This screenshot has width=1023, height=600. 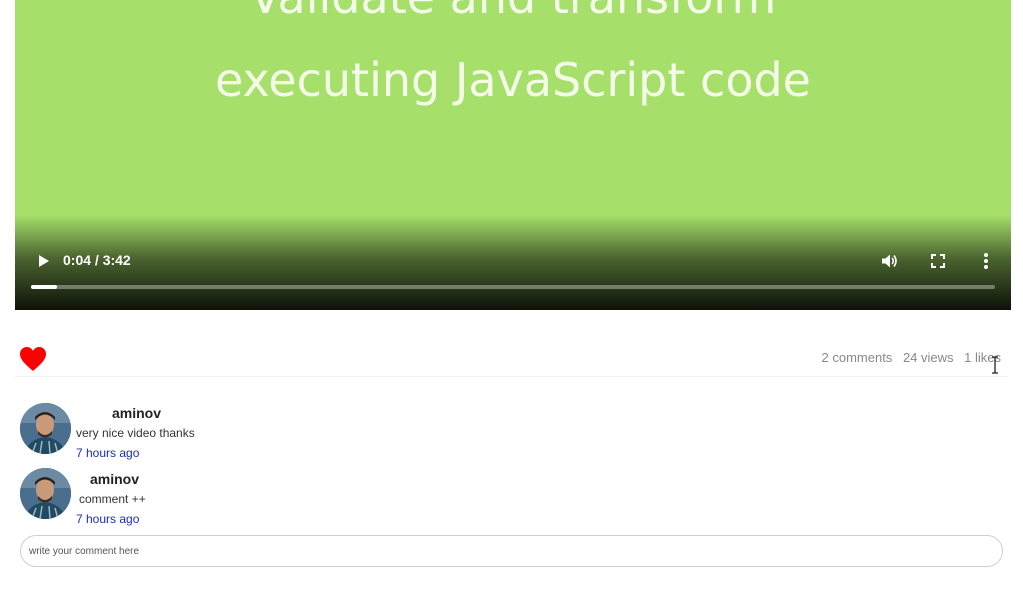 What do you see at coordinates (135, 433) in the screenshot?
I see `comment-text: very nice video thanks` at bounding box center [135, 433].